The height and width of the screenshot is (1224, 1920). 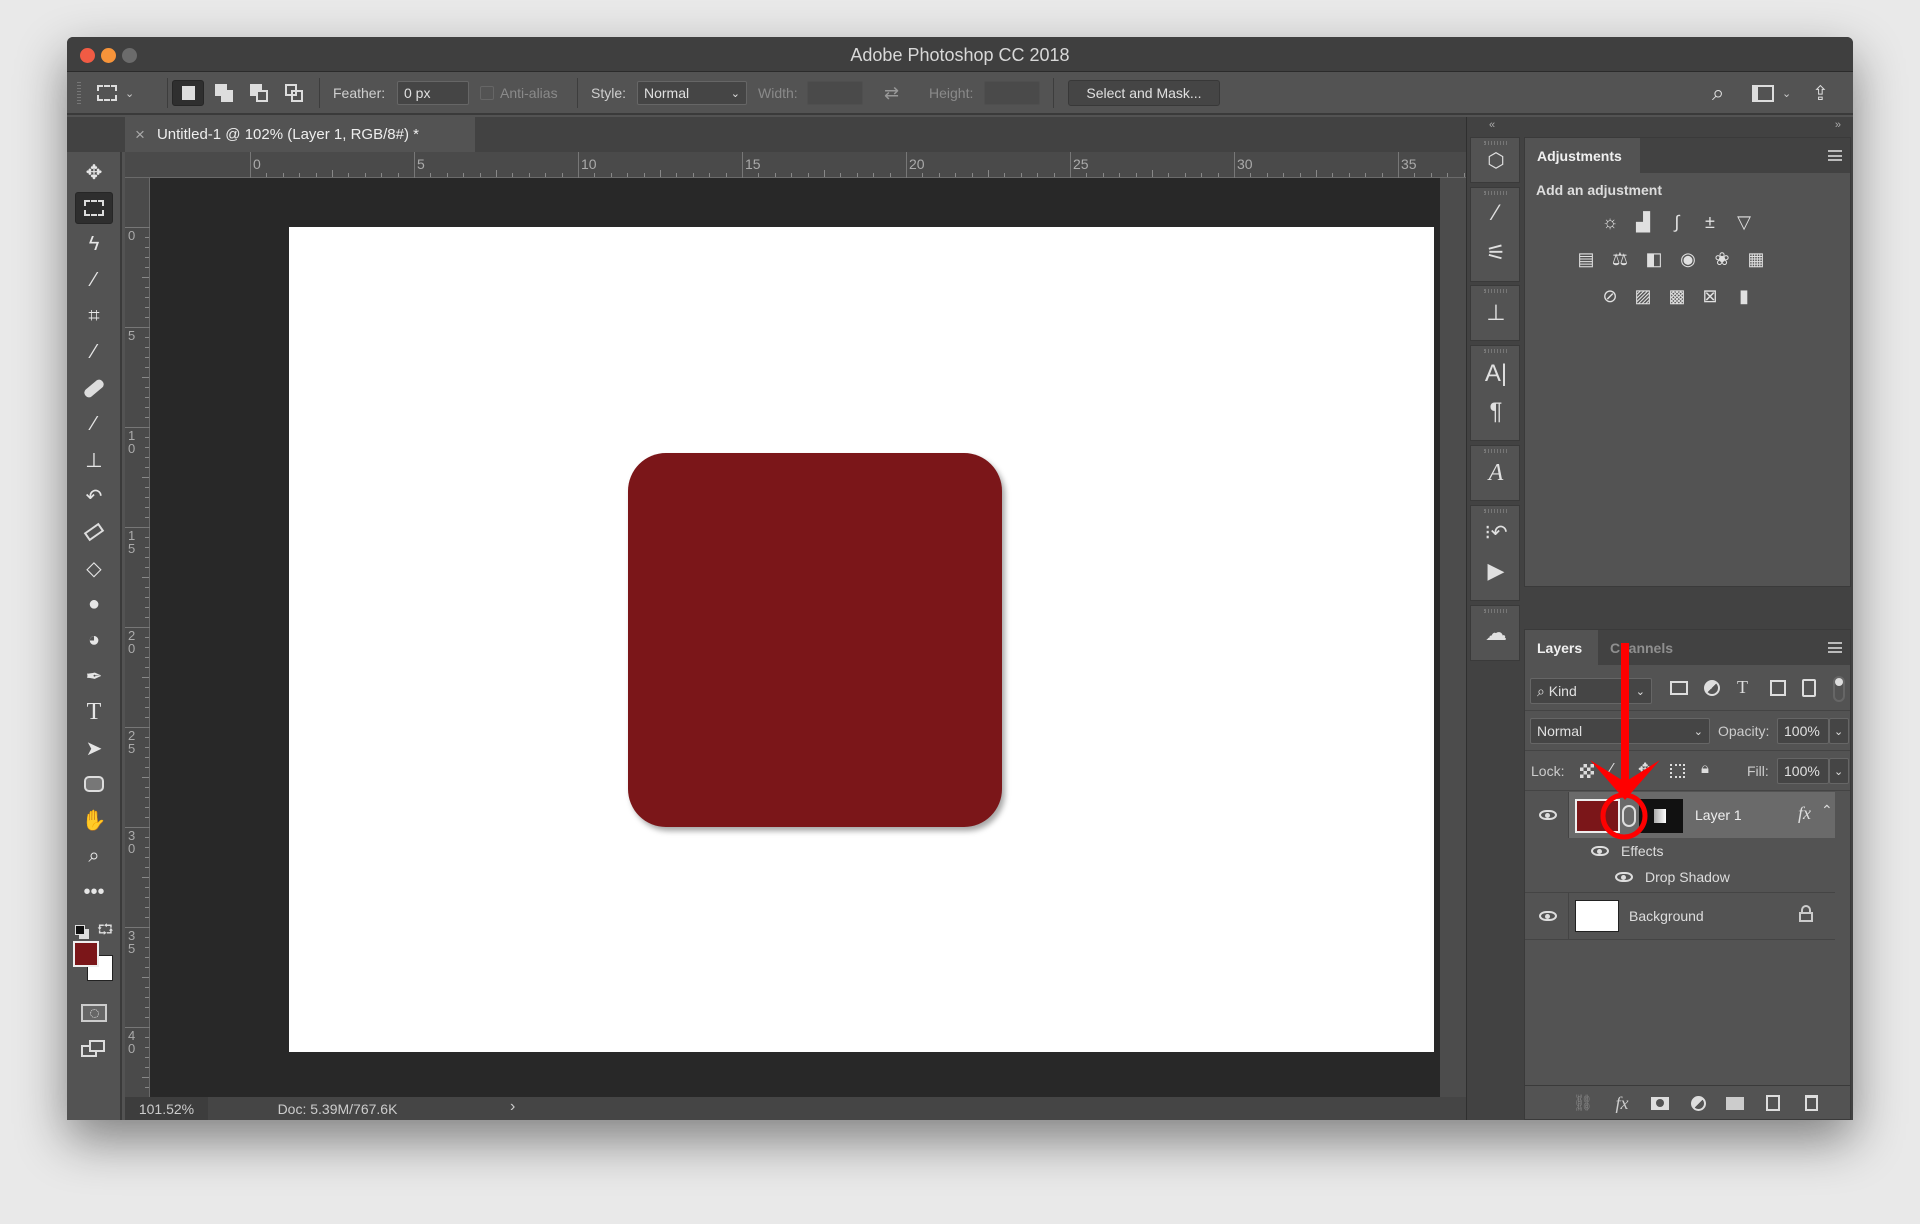 I want to click on annotation-highlight-circle, so click(x=1624, y=816).